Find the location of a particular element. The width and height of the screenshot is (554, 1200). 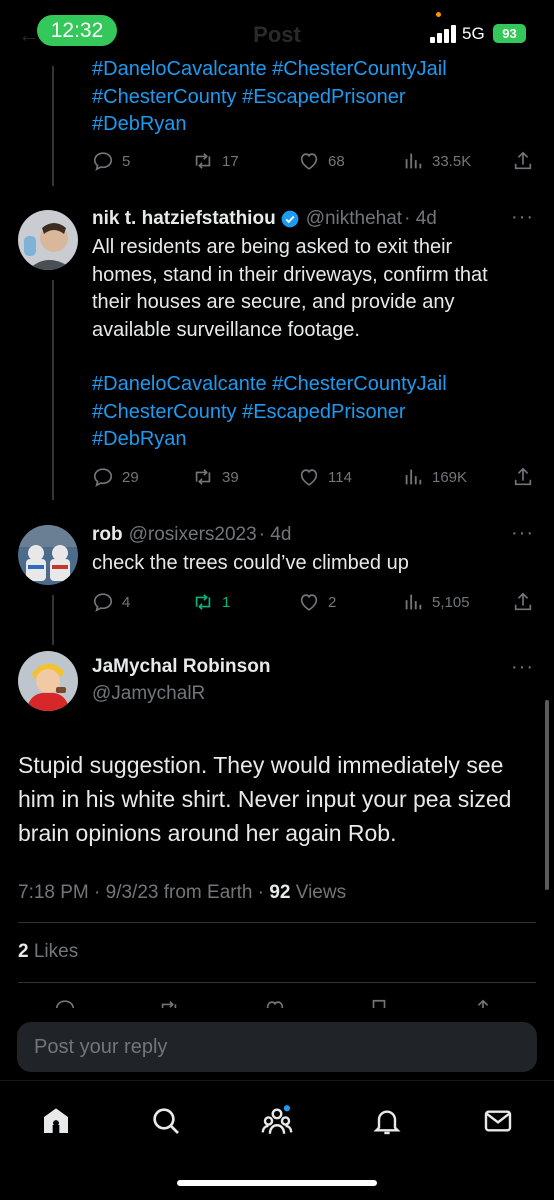

reply-button: 4 is located at coordinates (111, 602).